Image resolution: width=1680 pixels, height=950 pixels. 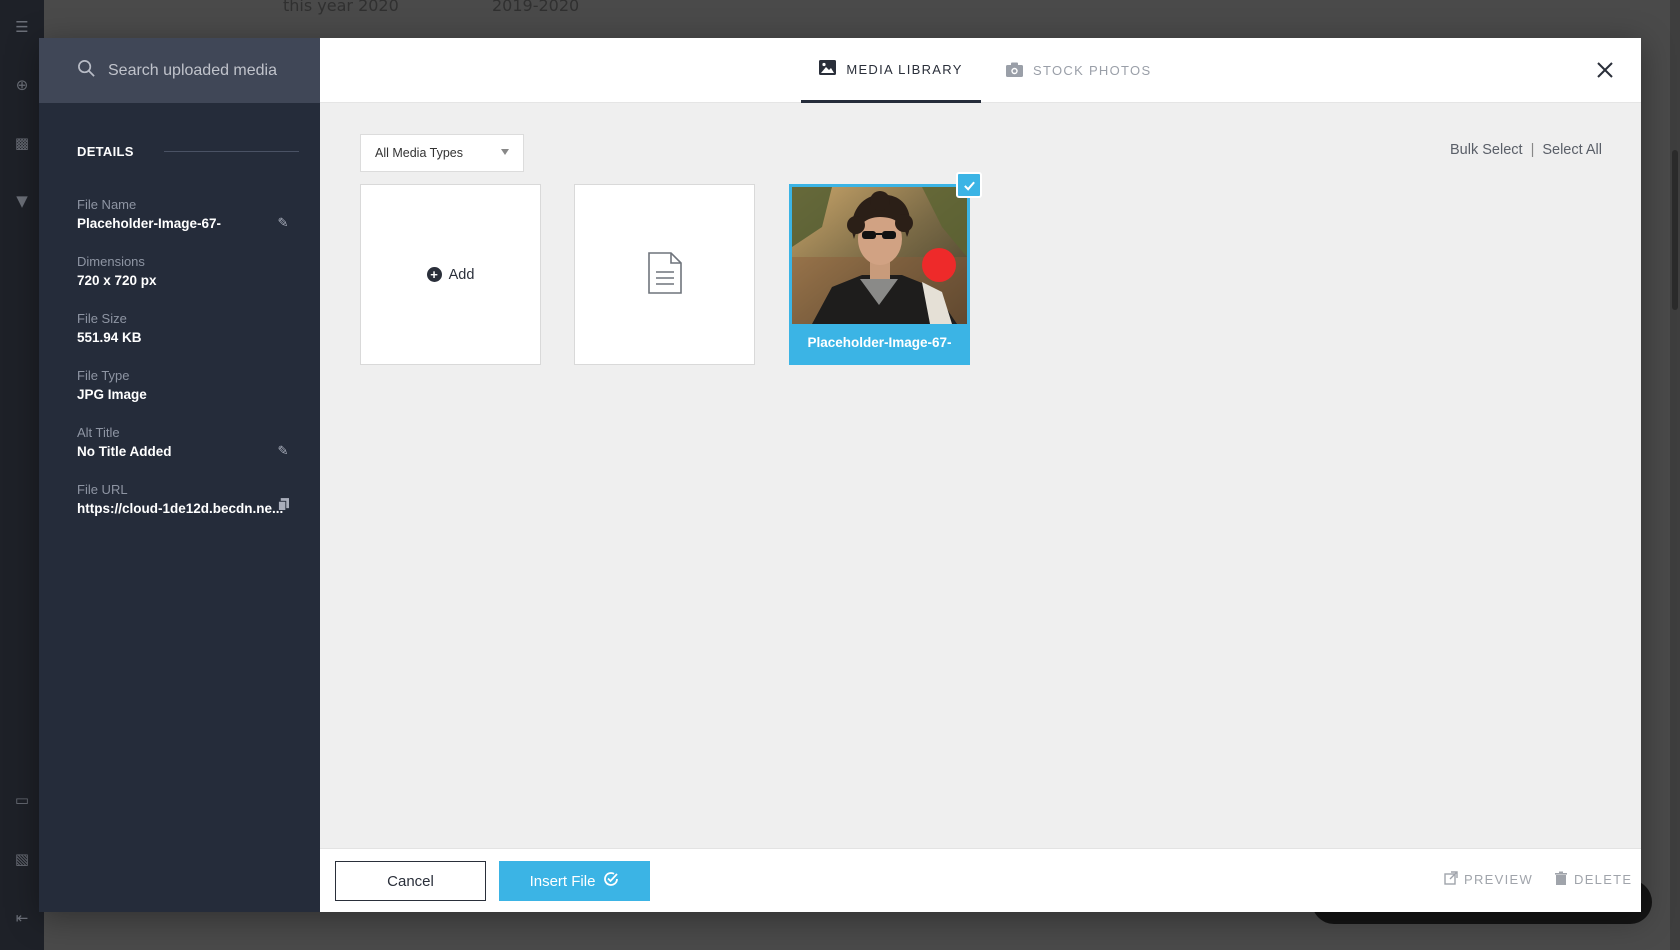 What do you see at coordinates (102, 318) in the screenshot?
I see `field-label: File Size` at bounding box center [102, 318].